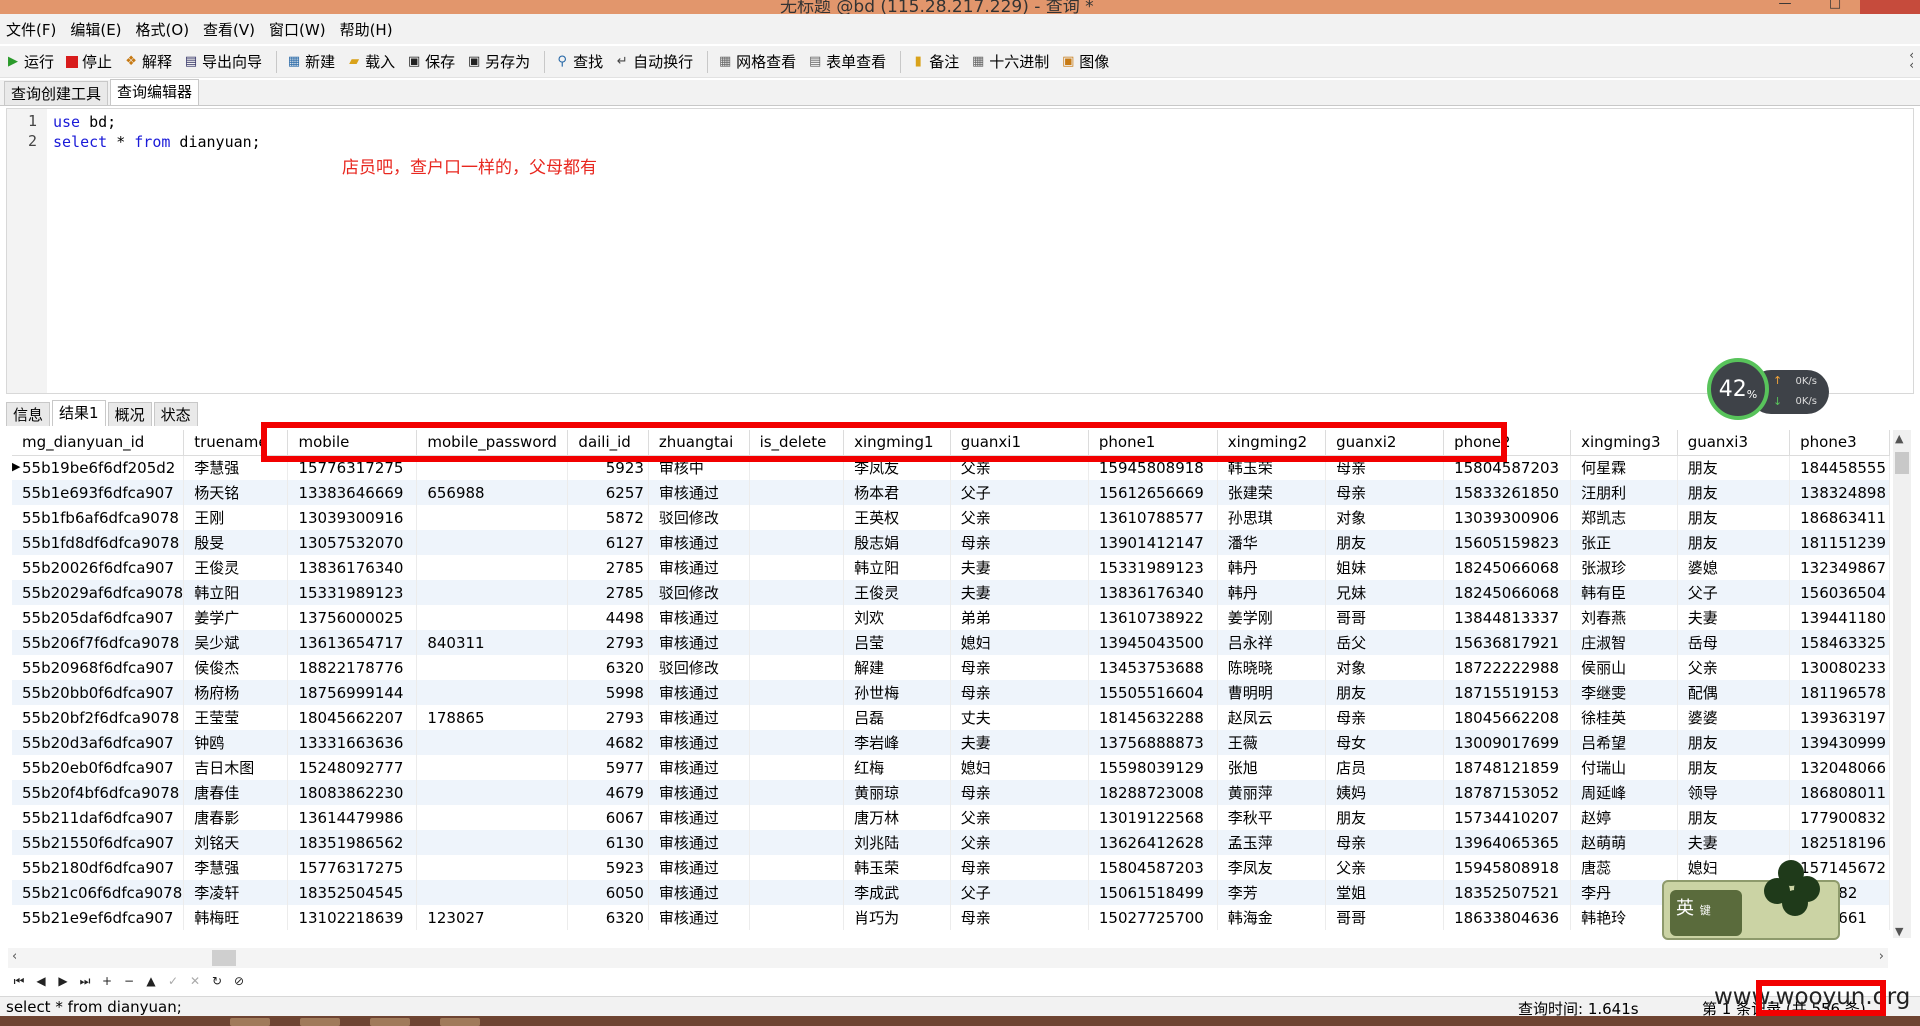  I want to click on table-cell: 父子, so click(1019, 892).